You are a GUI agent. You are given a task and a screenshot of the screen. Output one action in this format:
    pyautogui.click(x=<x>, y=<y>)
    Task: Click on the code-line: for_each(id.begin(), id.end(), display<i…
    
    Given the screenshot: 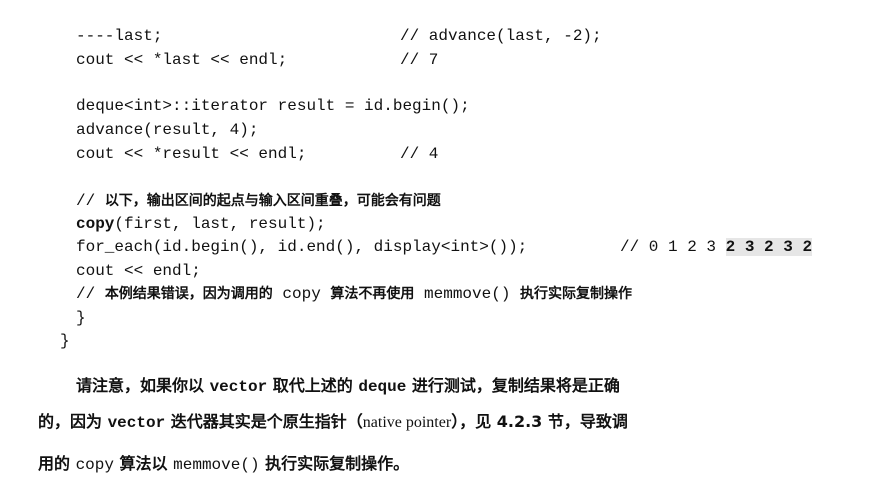 What is the action you would take?
    pyautogui.click(x=302, y=247)
    